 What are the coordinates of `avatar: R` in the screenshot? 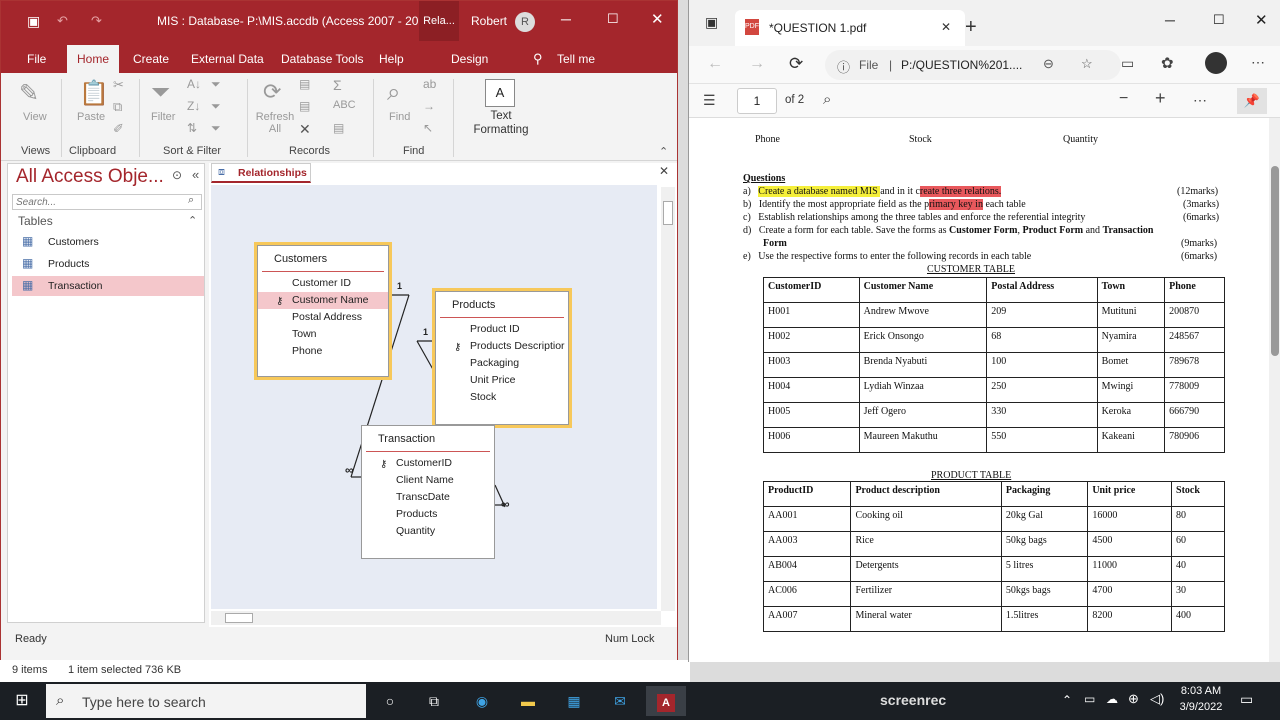 It's located at (525, 22).